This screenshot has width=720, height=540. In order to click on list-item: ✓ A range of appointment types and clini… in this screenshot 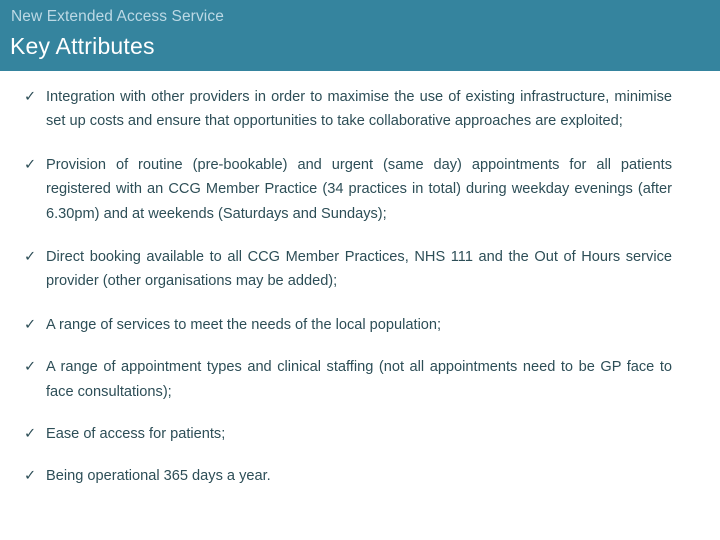, I will do `click(360, 379)`.